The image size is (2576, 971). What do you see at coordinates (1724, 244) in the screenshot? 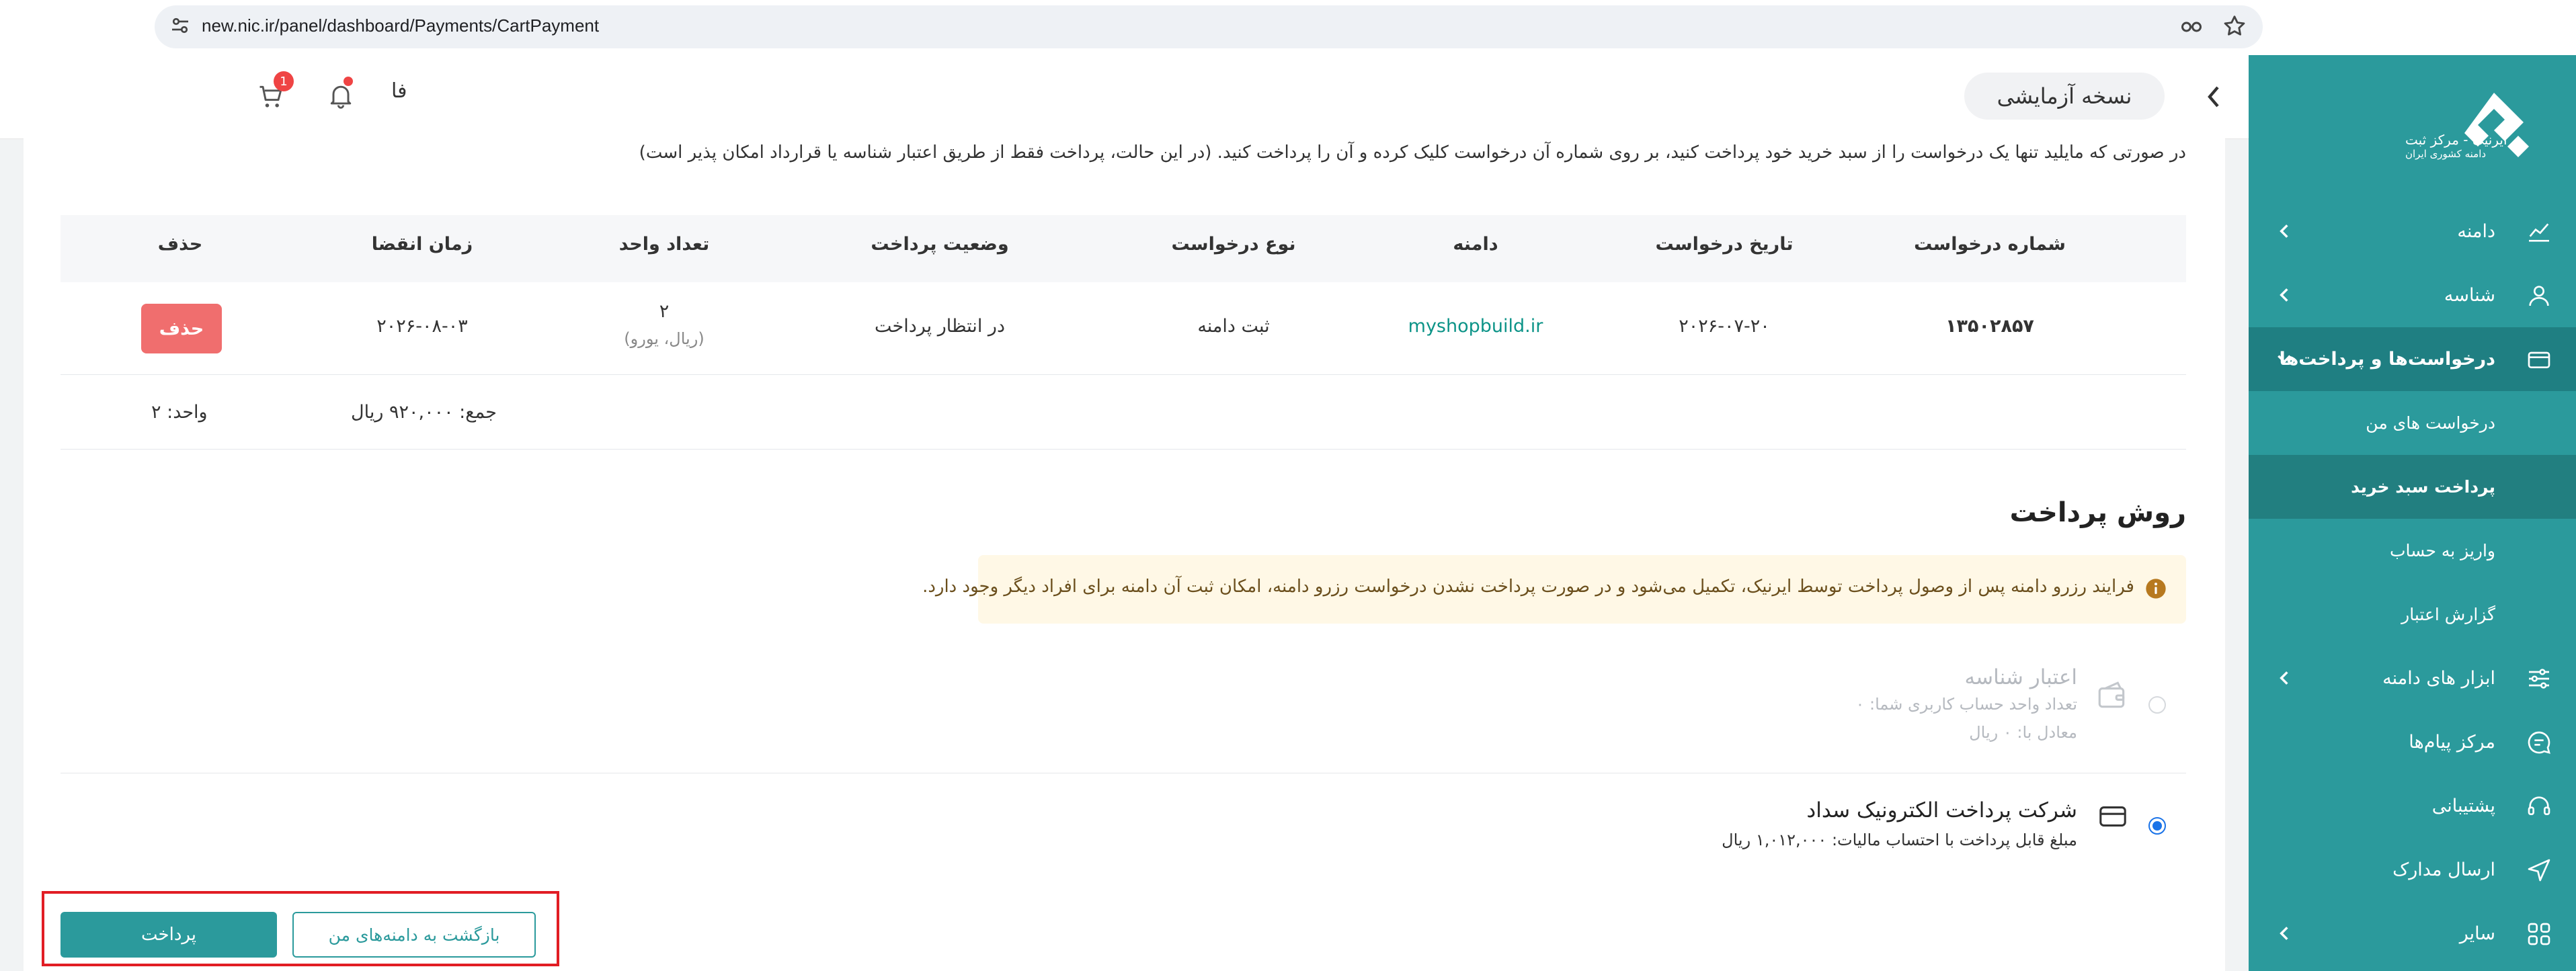
I see `column-header: تاریخ درخواست` at bounding box center [1724, 244].